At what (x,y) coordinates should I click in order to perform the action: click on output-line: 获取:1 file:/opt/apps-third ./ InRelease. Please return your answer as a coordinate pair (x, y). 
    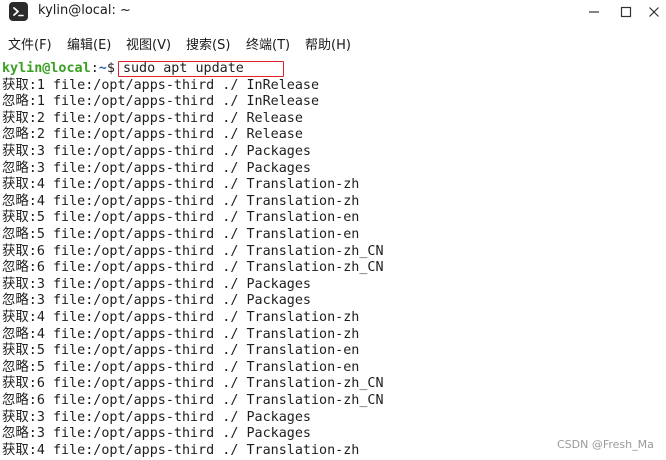
    Looking at the image, I should click on (161, 85).